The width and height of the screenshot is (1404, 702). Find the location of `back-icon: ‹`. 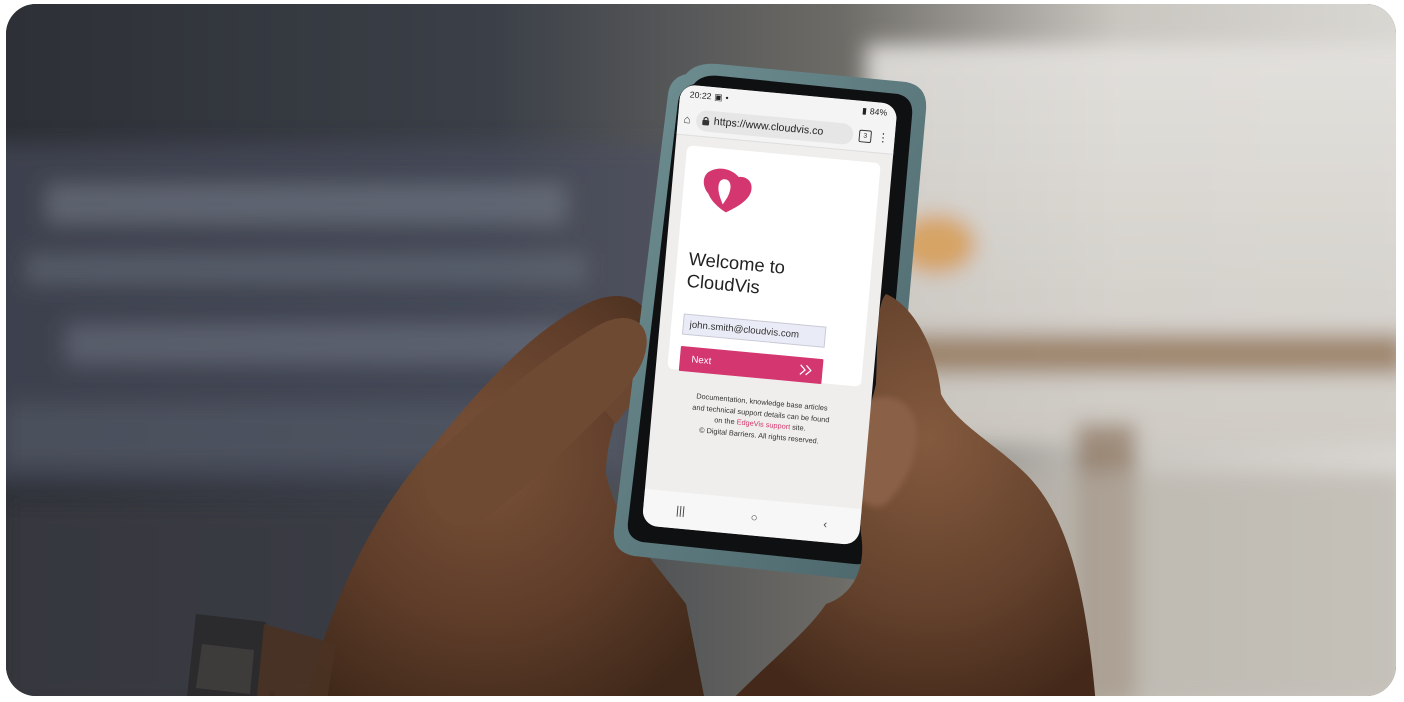

back-icon: ‹ is located at coordinates (825, 524).